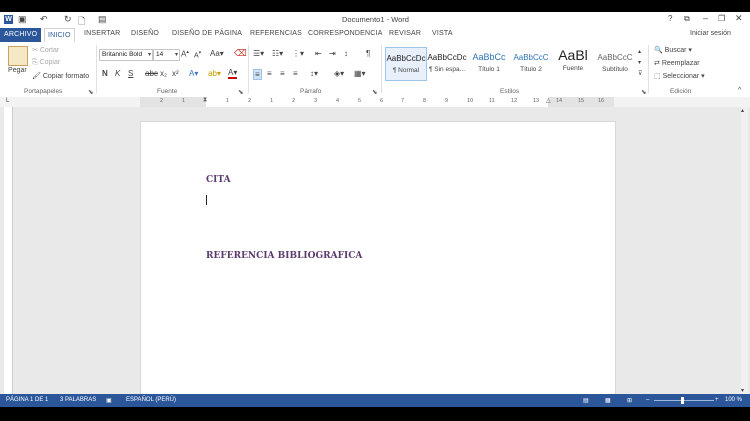  I want to click on customize-toolbar-icon: ▤, so click(102, 19).